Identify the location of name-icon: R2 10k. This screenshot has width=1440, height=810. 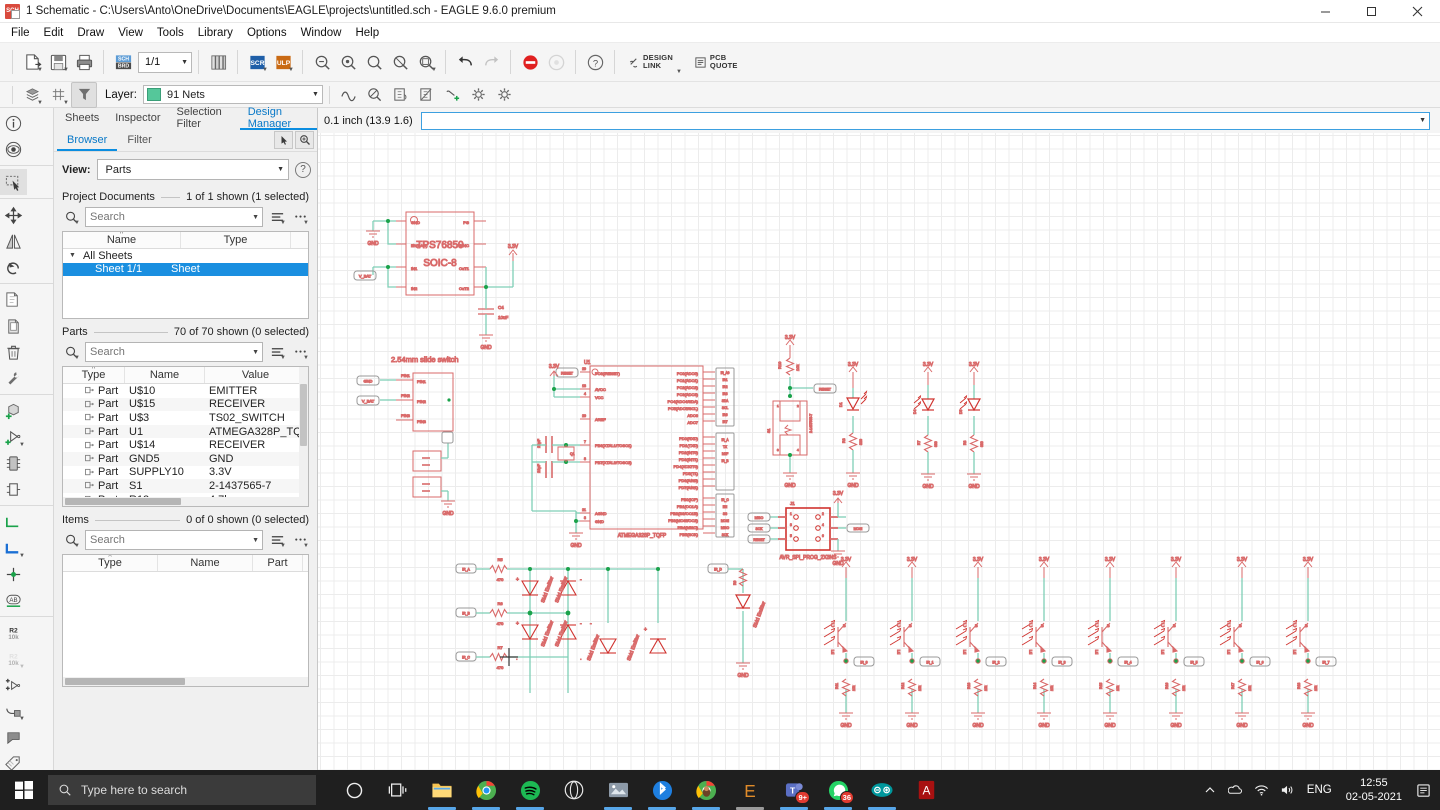
(13, 633).